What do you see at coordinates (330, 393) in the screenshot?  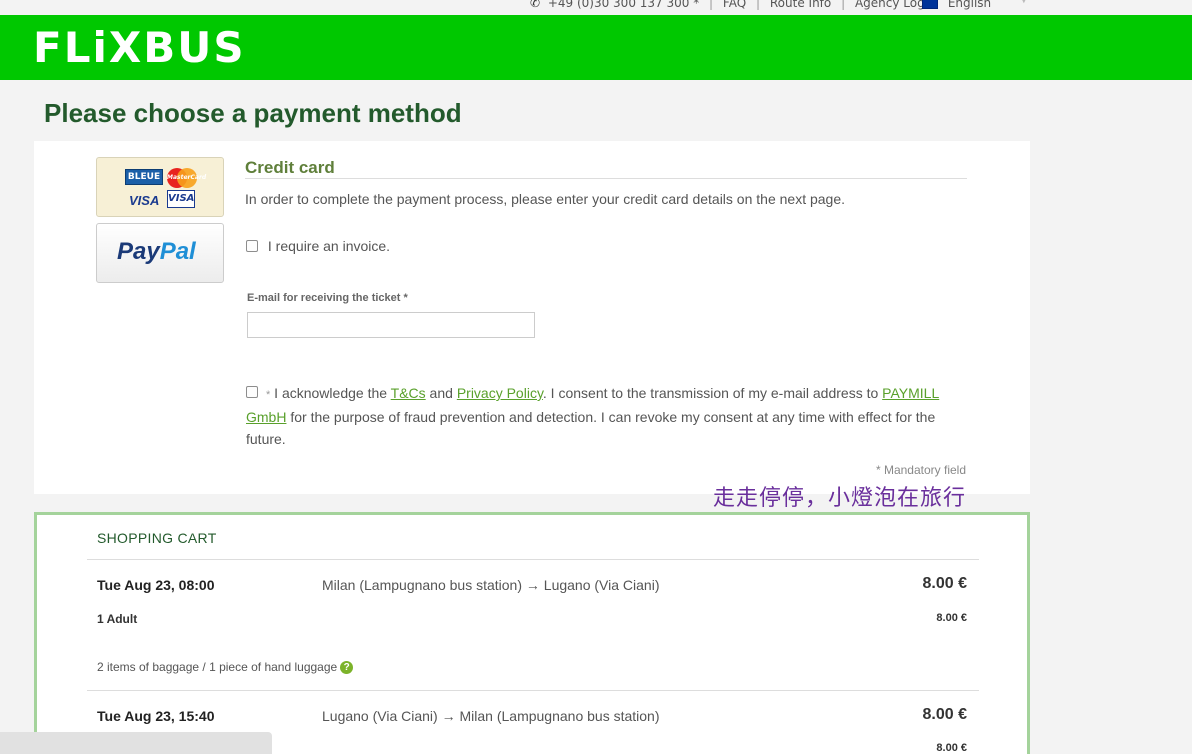 I see `consent-part-1: I acknowledge the` at bounding box center [330, 393].